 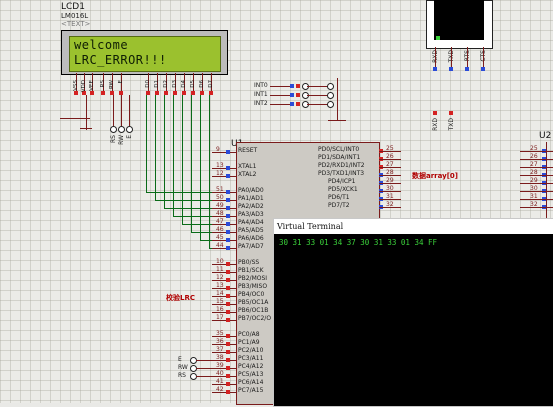 What do you see at coordinates (253, 302) in the screenshot?
I see `mcu-pin-label: PB5/OC1A` at bounding box center [253, 302].